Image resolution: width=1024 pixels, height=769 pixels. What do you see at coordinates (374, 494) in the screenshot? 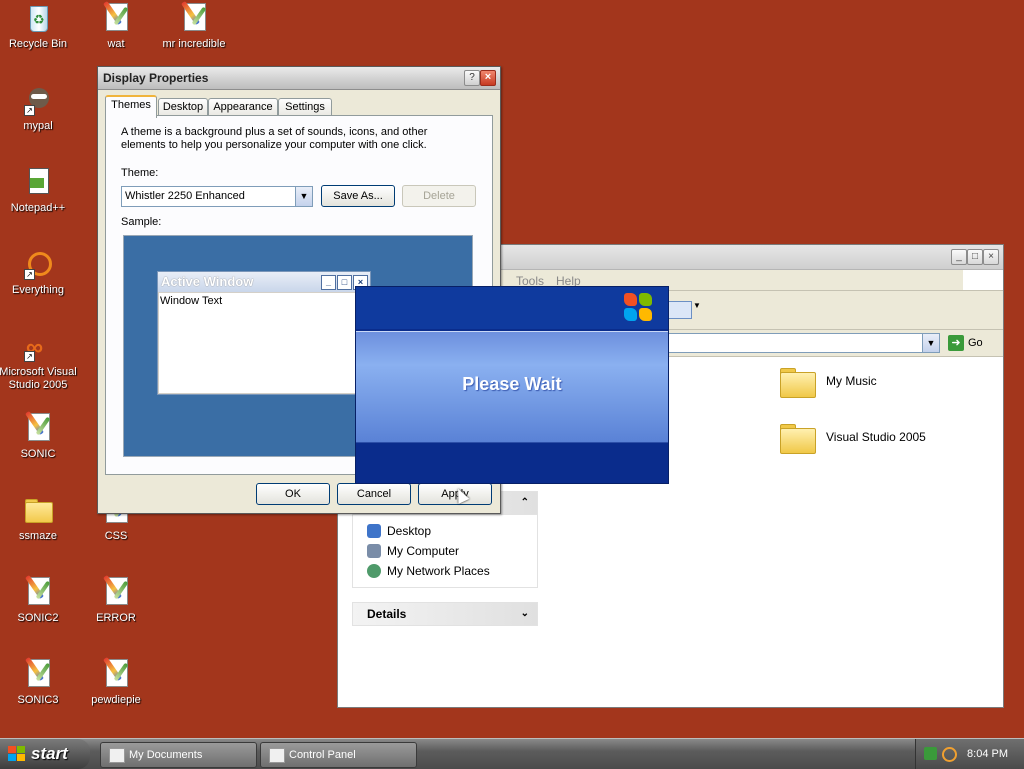
I see `cancel-button: Cancel` at bounding box center [374, 494].